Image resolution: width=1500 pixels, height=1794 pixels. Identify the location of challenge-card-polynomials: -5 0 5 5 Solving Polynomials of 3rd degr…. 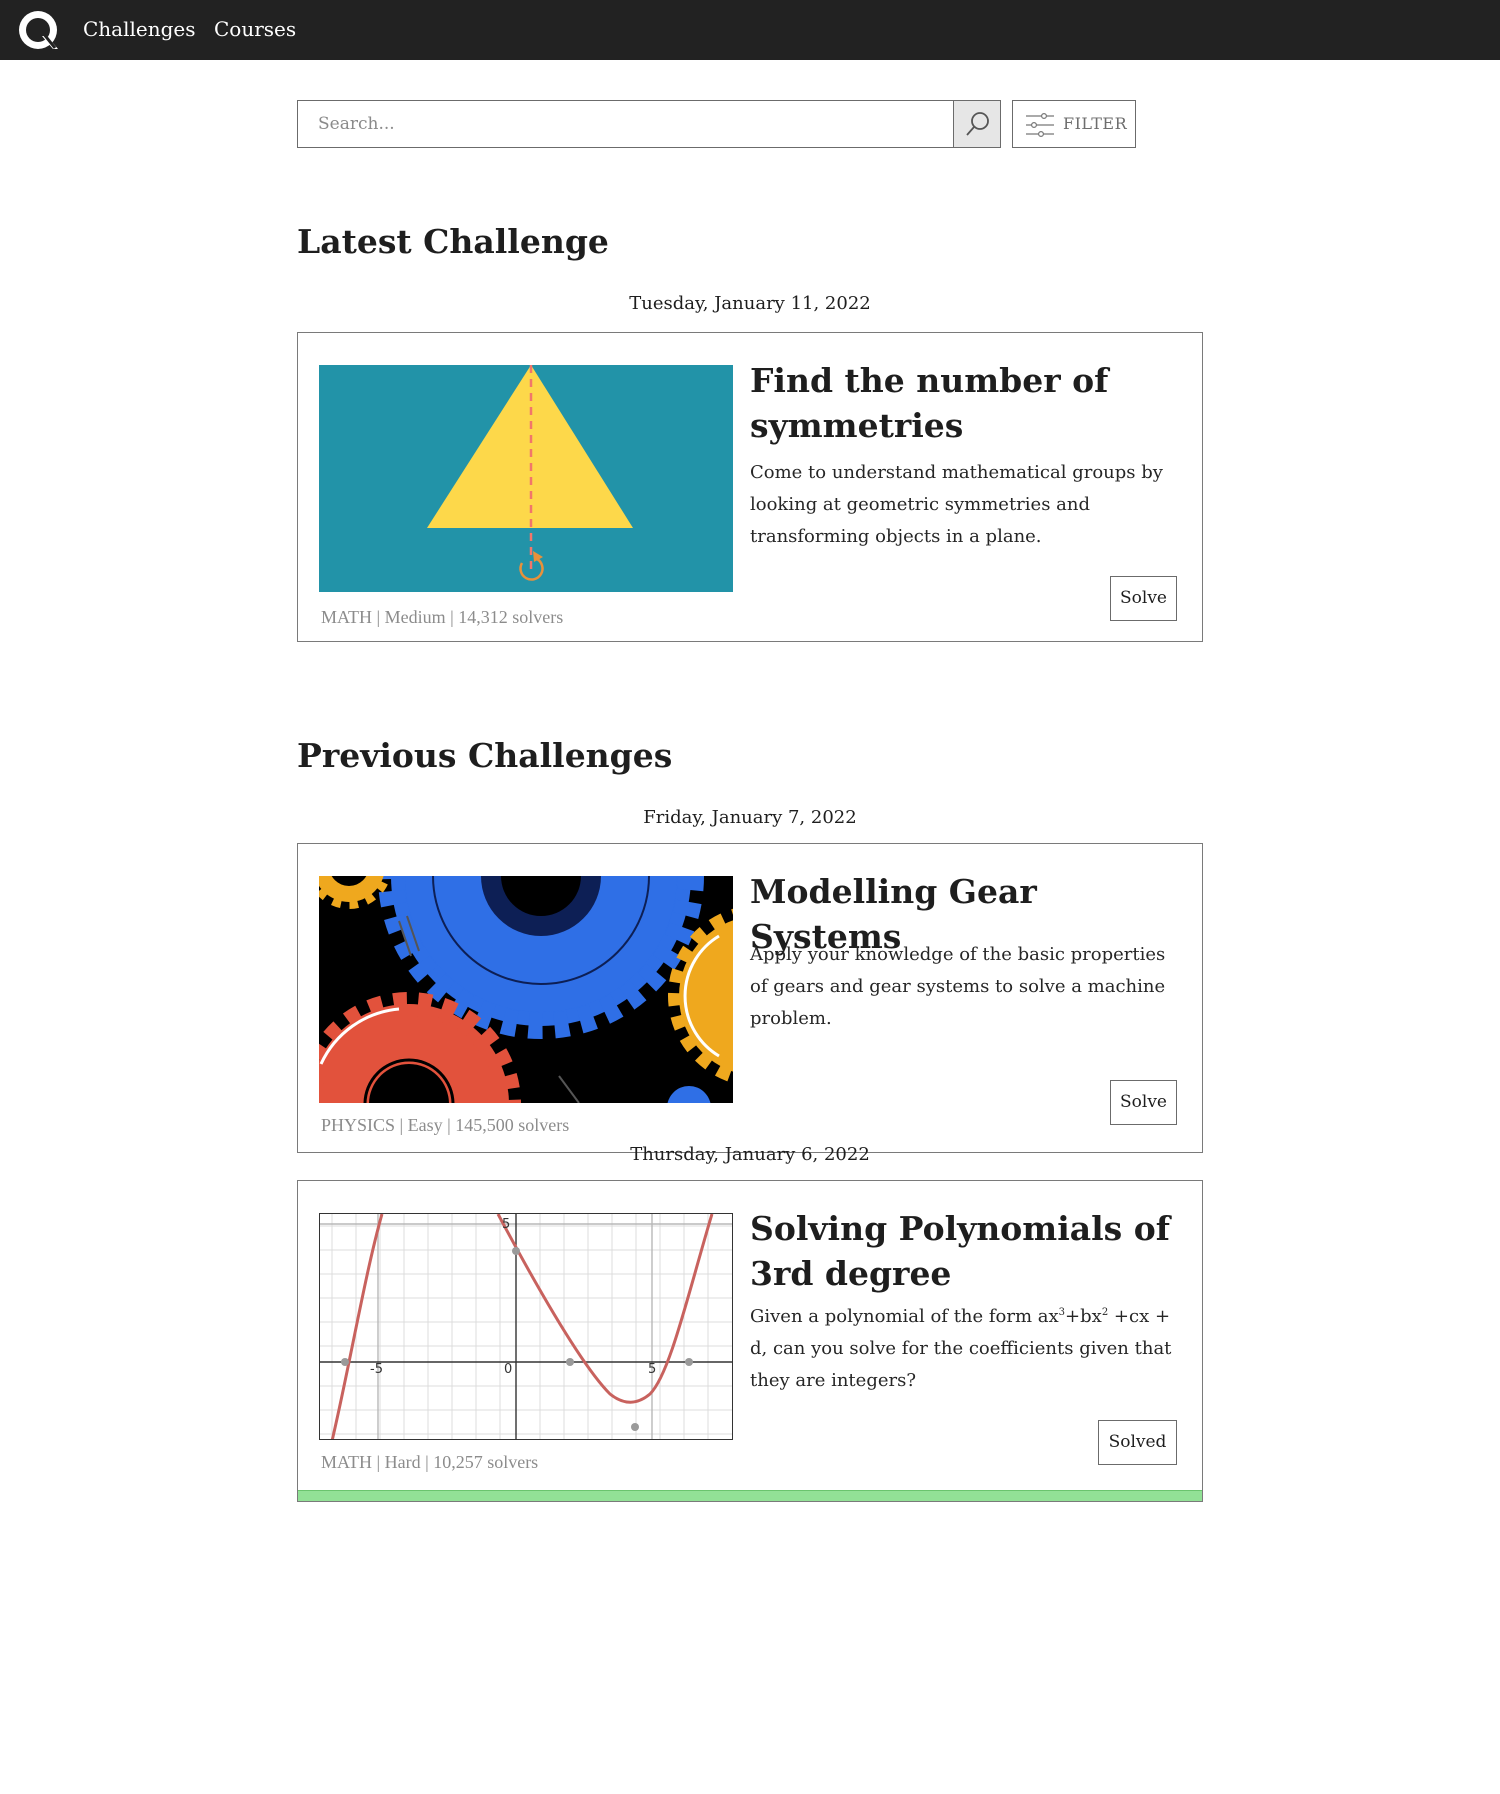
(750, 1341).